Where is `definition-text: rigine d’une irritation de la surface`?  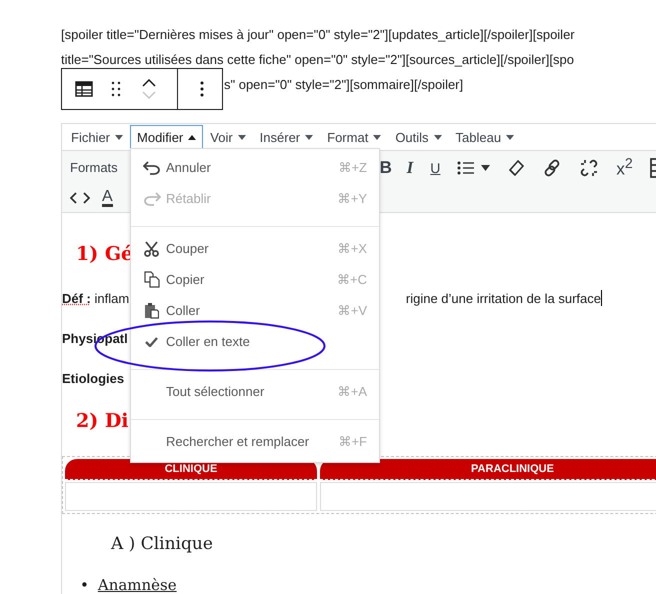 definition-text: rigine d’une irritation de la surface is located at coordinates (503, 299).